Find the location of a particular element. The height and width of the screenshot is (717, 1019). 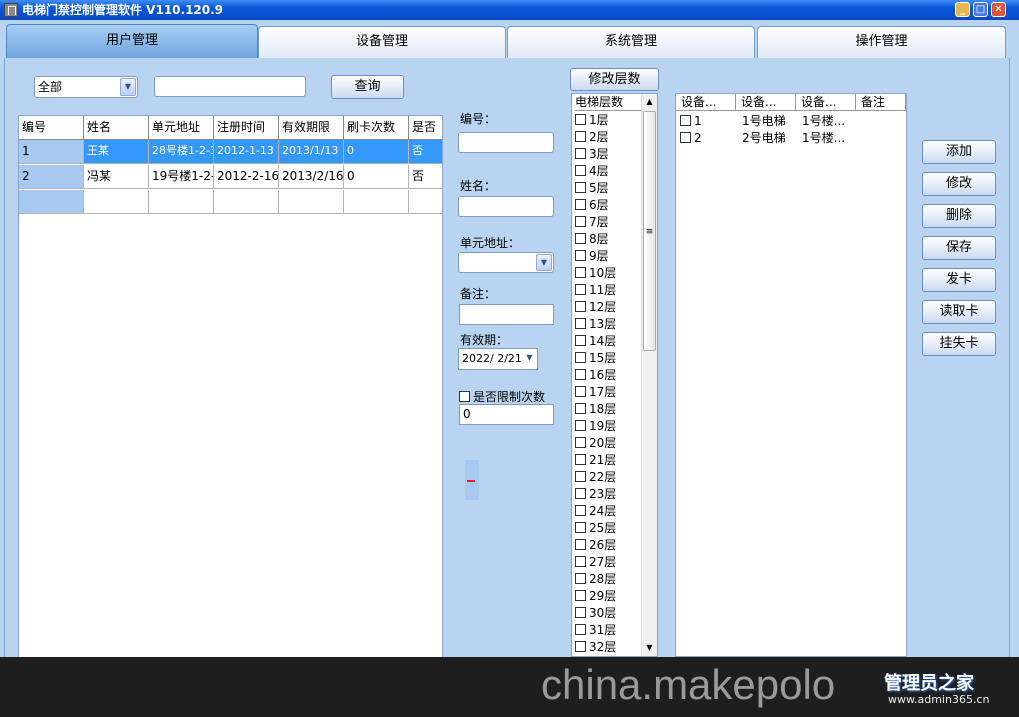

floor-item: 23层 is located at coordinates (595, 494).